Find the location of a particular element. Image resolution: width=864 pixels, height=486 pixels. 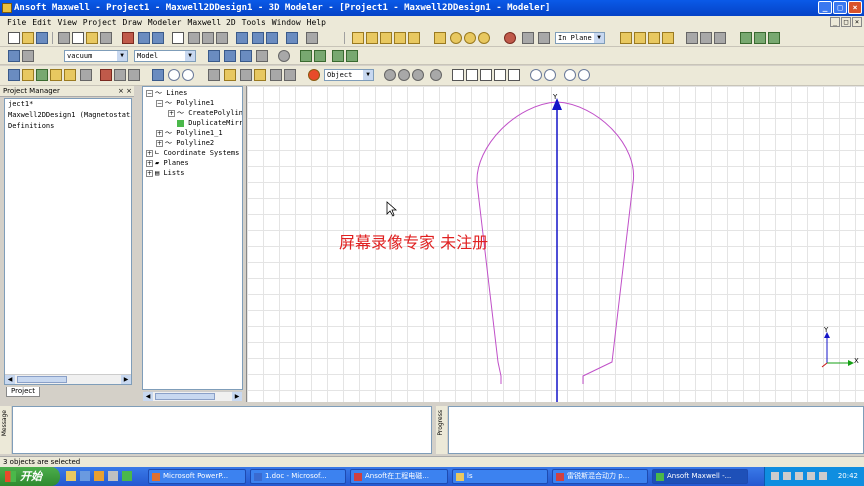

line-icon is located at coordinates (242, 38).